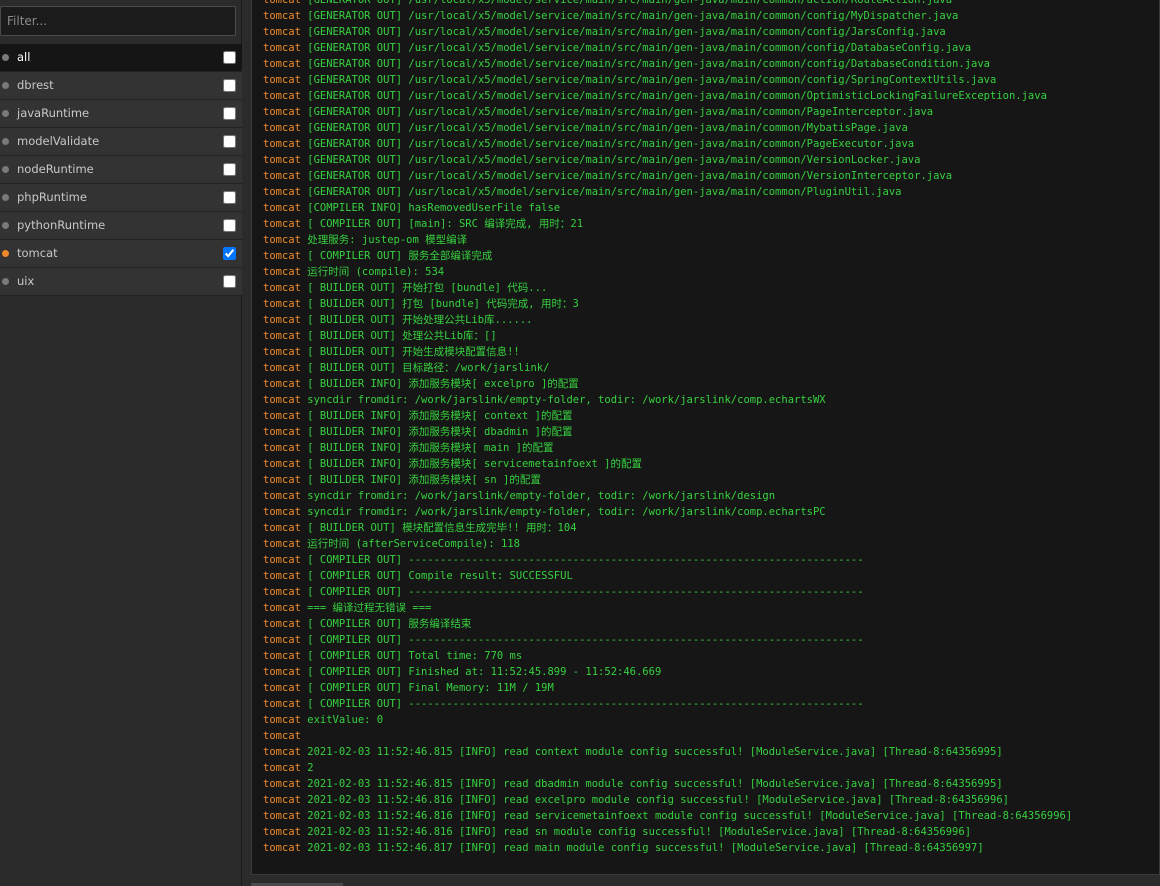 This screenshot has width=1160, height=886. Describe the element at coordinates (58, 141) in the screenshot. I see `service-label: modelValidate` at that location.